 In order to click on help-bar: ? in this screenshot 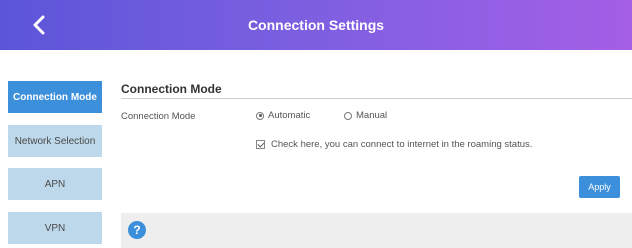, I will do `click(376, 230)`.